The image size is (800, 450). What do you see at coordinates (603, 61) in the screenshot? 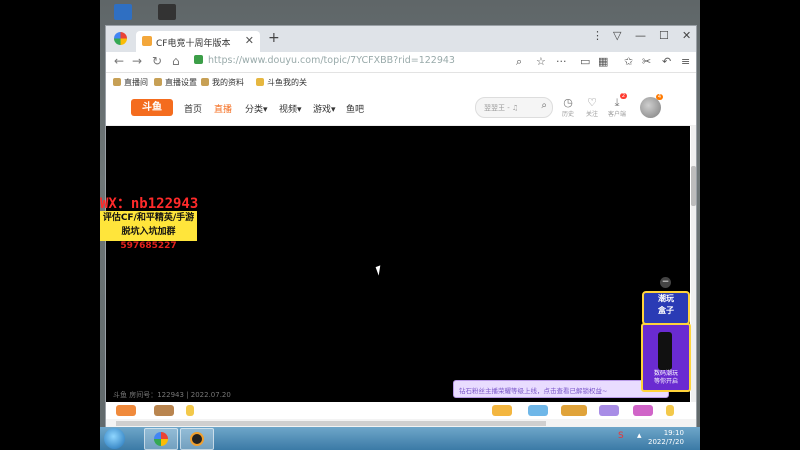
I see `apps-icon: ▦` at bounding box center [603, 61].